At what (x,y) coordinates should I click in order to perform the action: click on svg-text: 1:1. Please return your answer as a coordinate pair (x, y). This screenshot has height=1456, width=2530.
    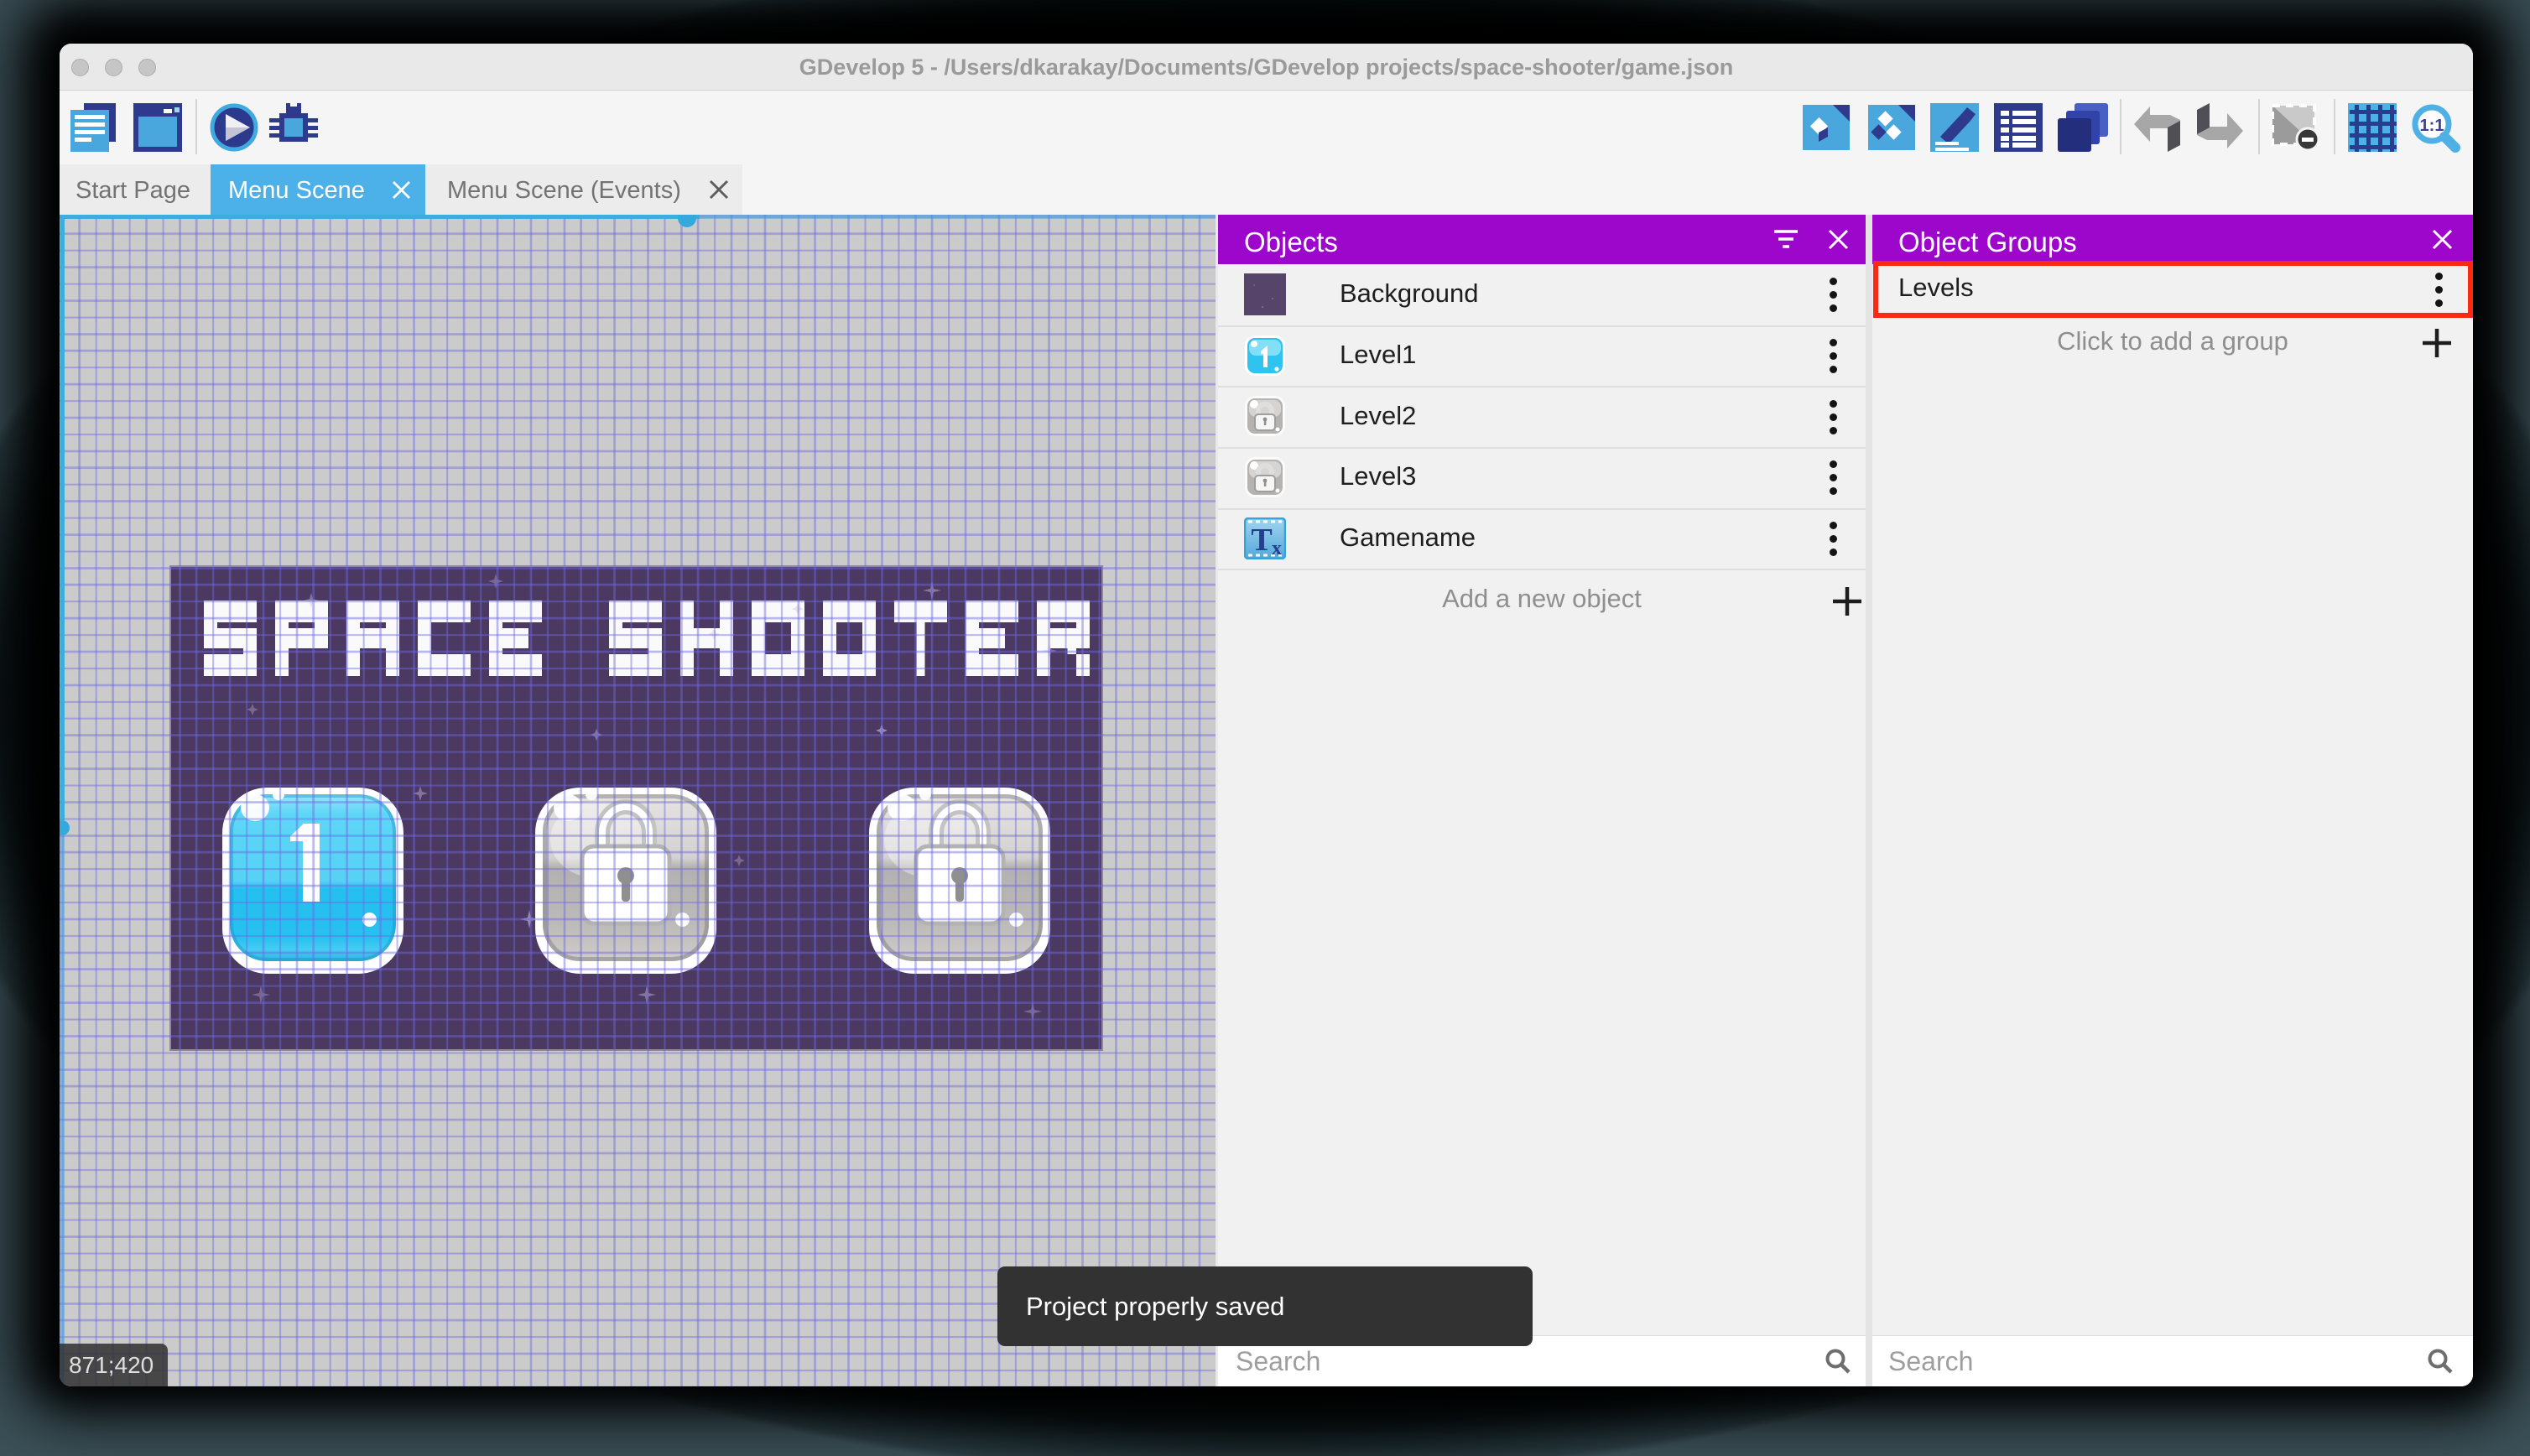
    Looking at the image, I should click on (2432, 126).